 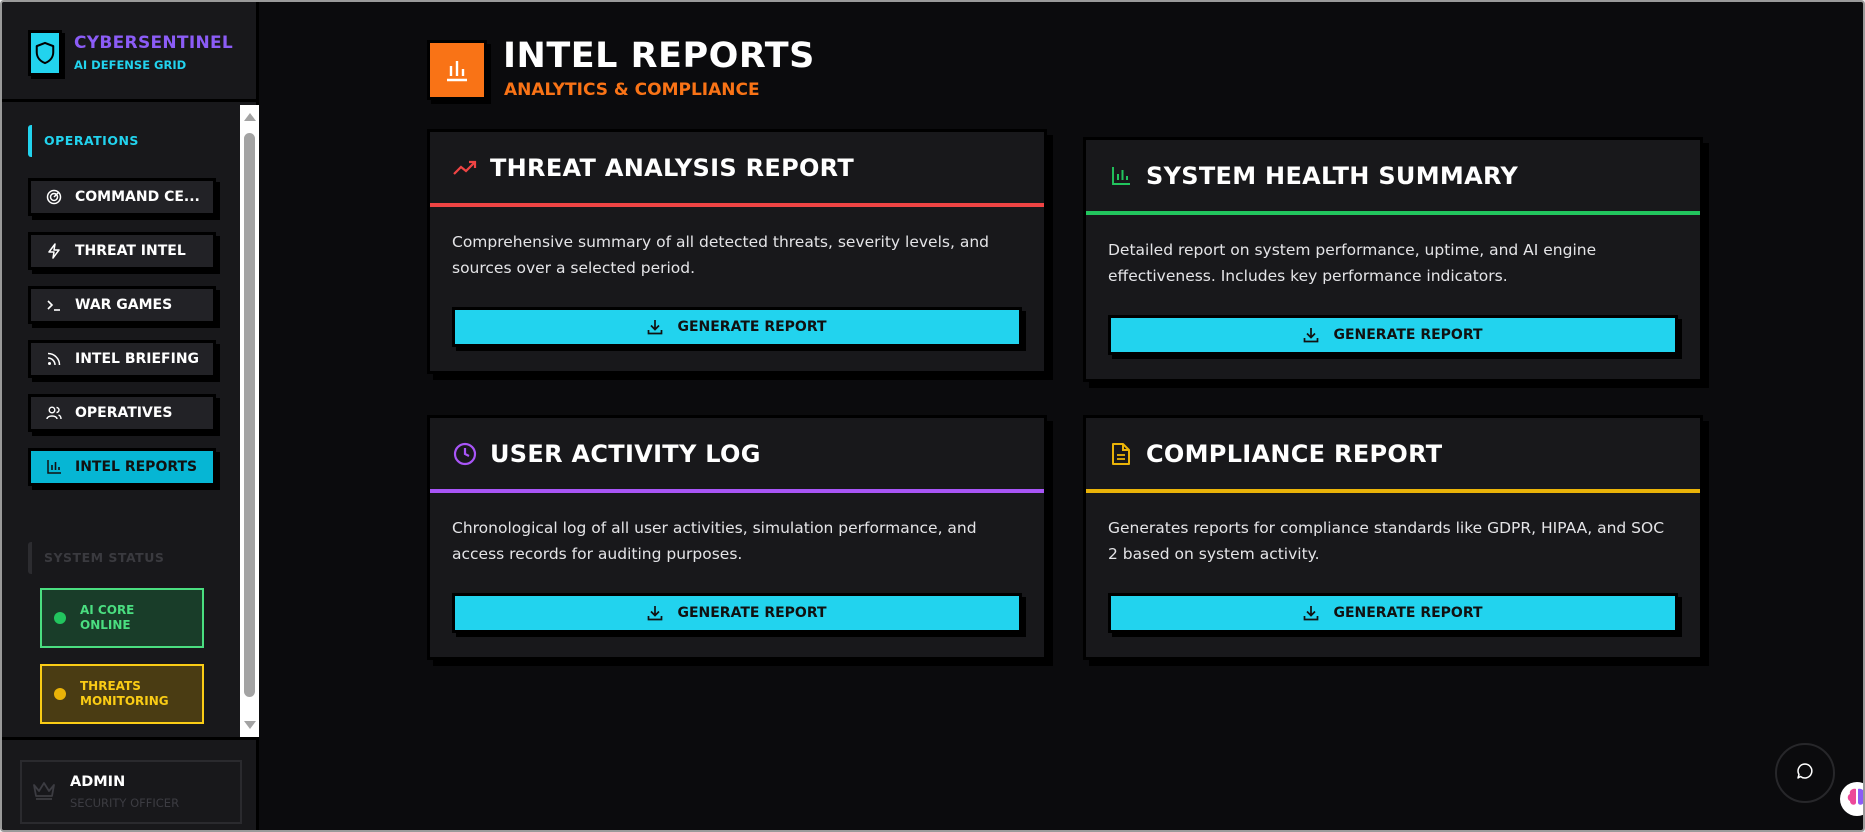 I want to click on sidebar-item-threat-intel: THREAT INTEL, so click(x=122, y=251).